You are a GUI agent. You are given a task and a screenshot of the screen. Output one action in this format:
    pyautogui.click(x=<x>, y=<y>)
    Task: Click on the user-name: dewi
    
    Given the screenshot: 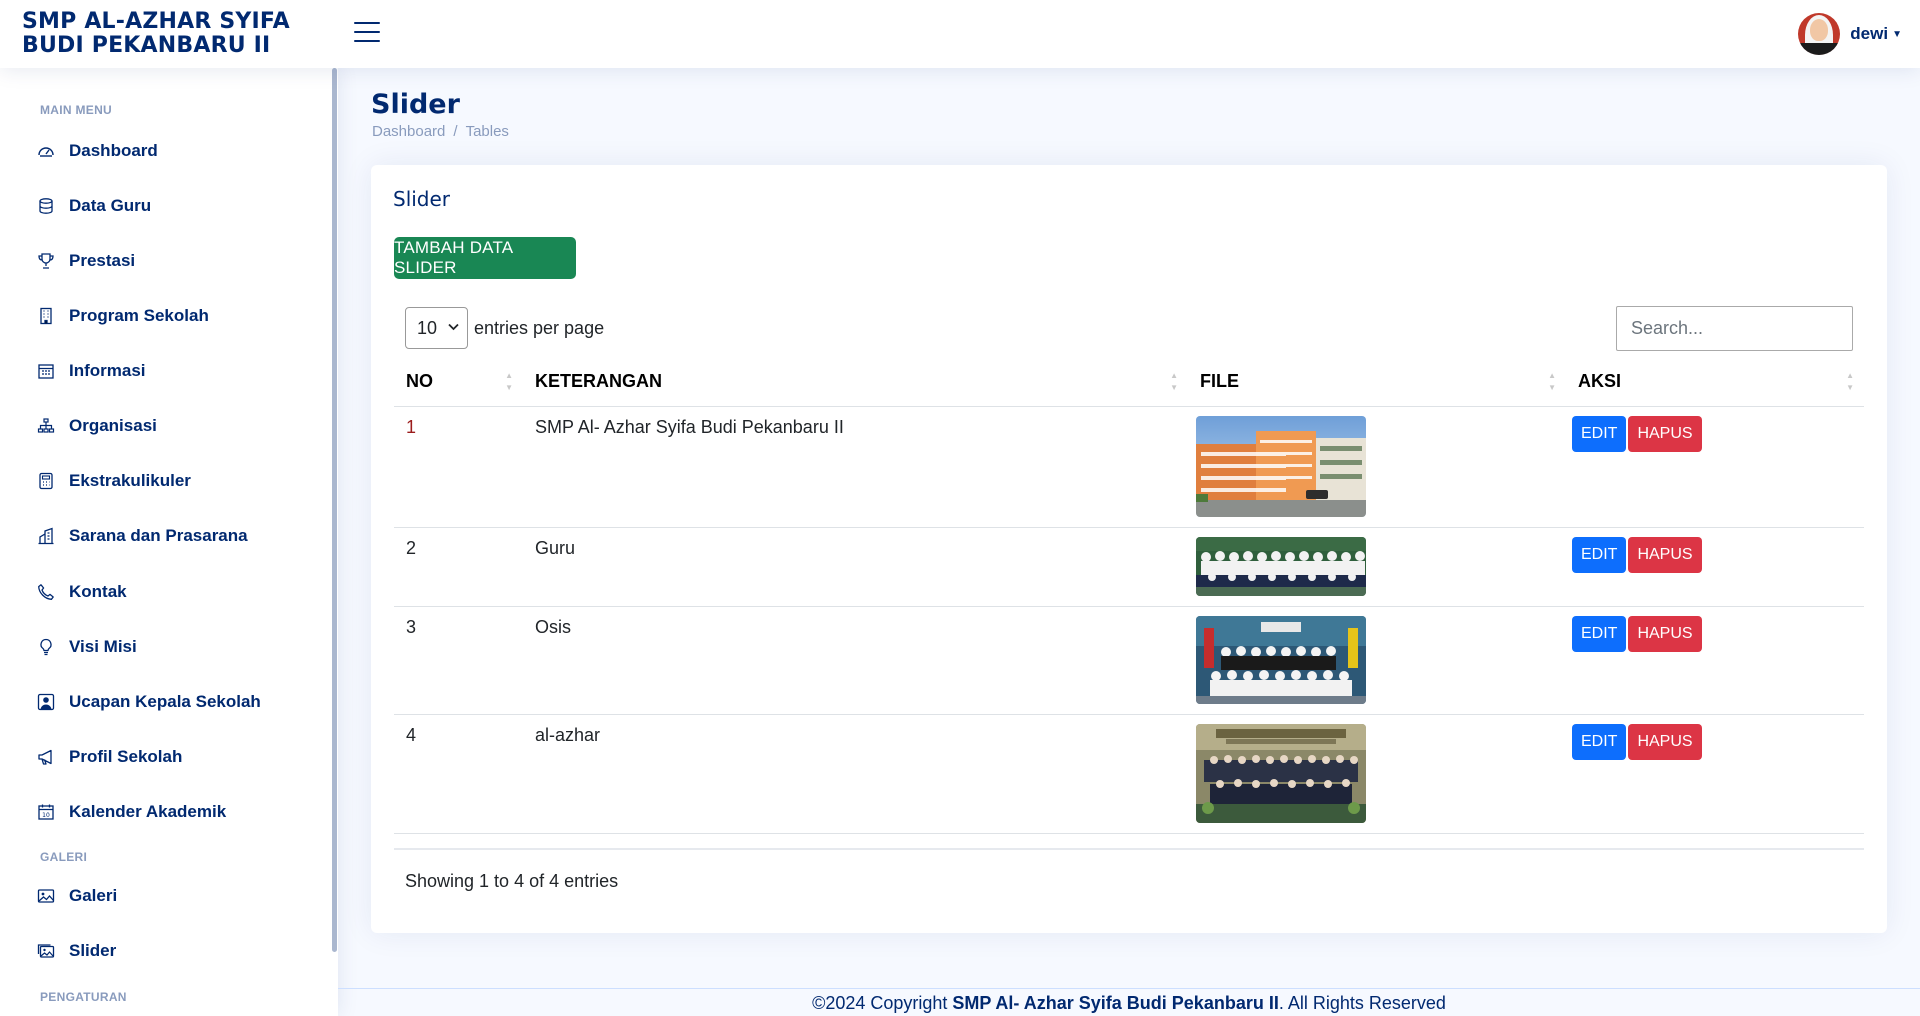 What is the action you would take?
    pyautogui.click(x=1869, y=33)
    